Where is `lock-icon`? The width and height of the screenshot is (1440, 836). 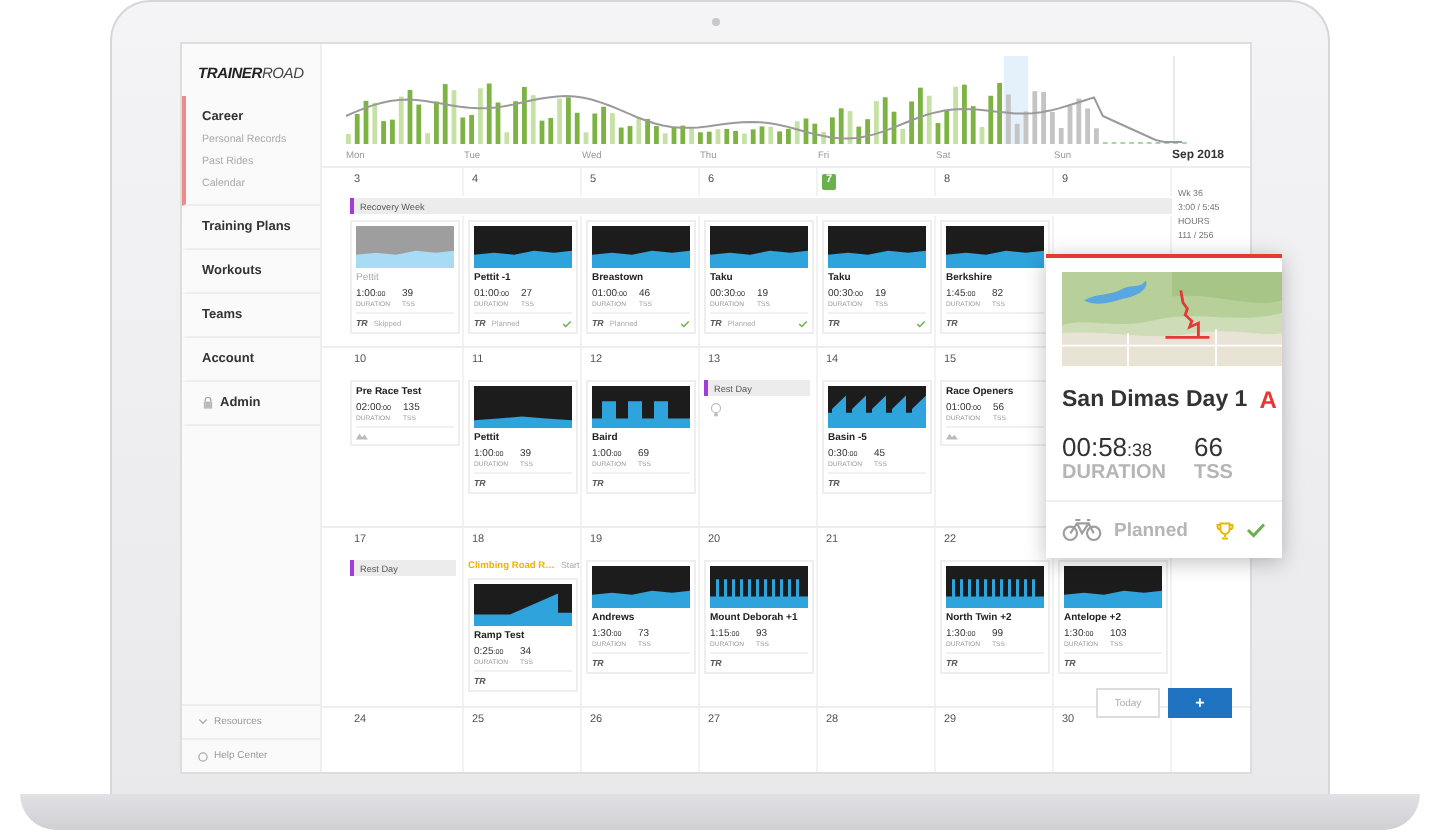
lock-icon is located at coordinates (208, 403).